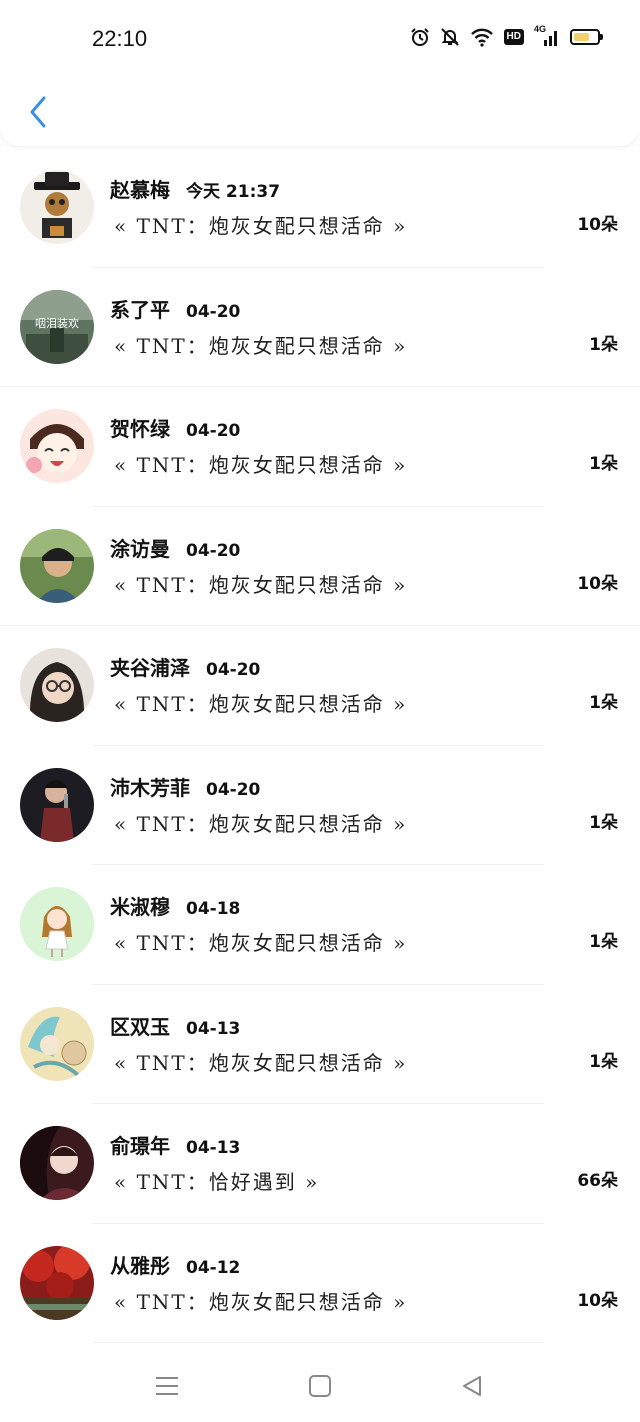  What do you see at coordinates (140, 309) in the screenshot?
I see `sender-name: 系了平` at bounding box center [140, 309].